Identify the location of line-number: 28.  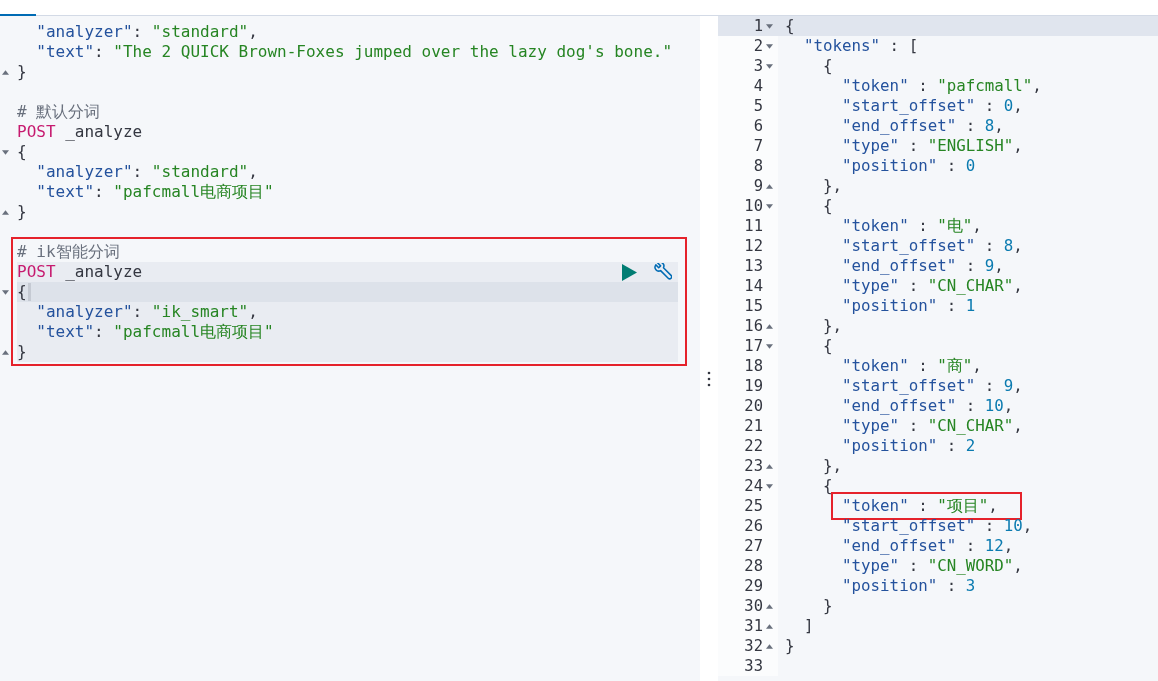
(753, 566).